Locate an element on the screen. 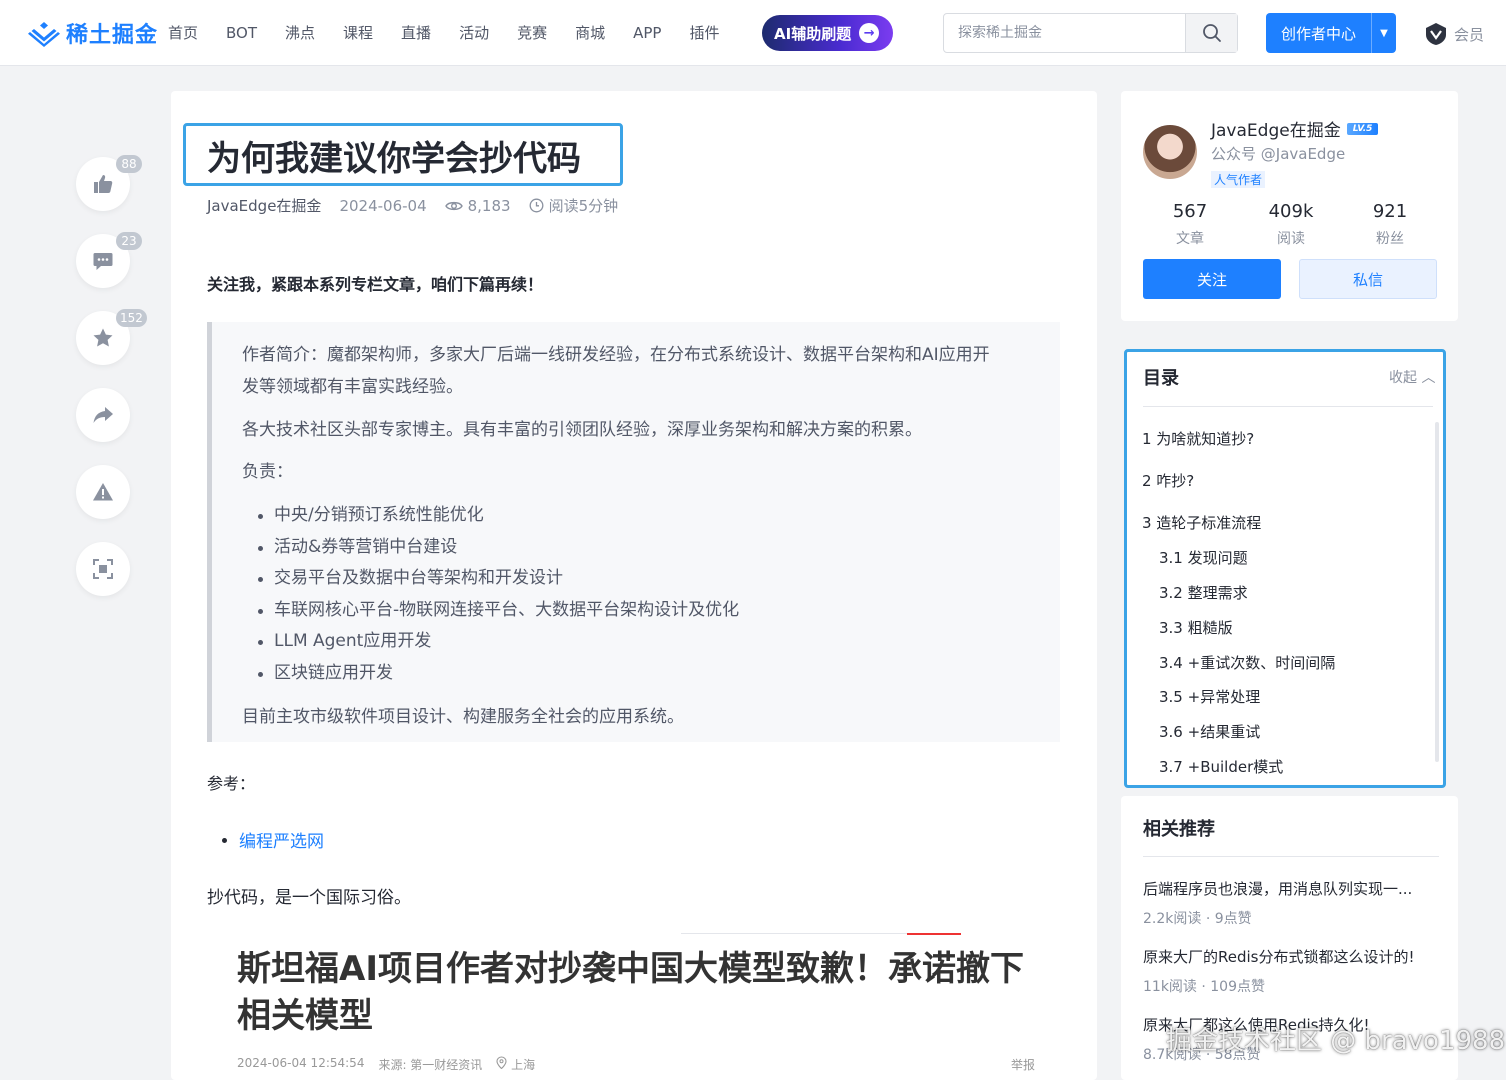  report-button is located at coordinates (103, 492).